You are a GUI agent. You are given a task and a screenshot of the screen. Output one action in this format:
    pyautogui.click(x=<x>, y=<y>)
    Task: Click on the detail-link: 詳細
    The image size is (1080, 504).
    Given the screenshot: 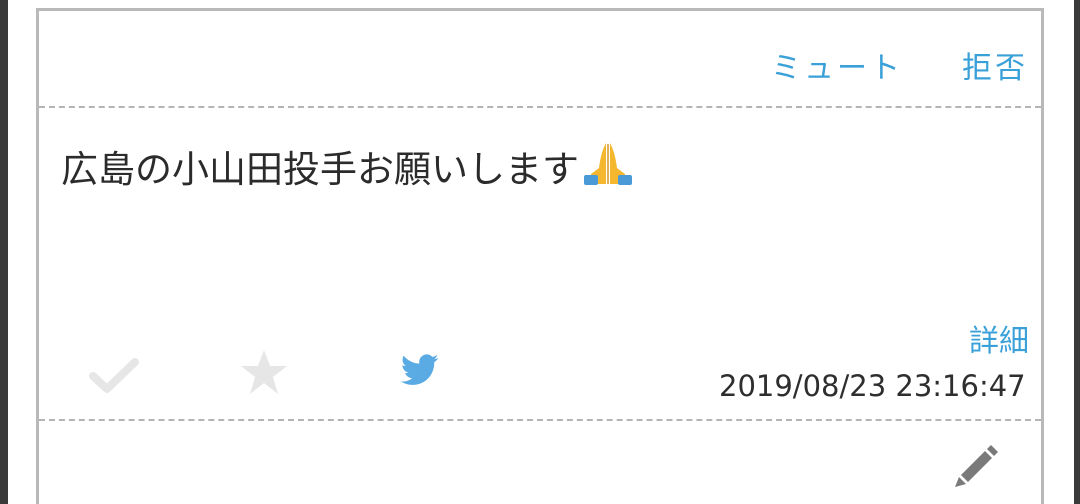 What is the action you would take?
    pyautogui.click(x=999, y=338)
    